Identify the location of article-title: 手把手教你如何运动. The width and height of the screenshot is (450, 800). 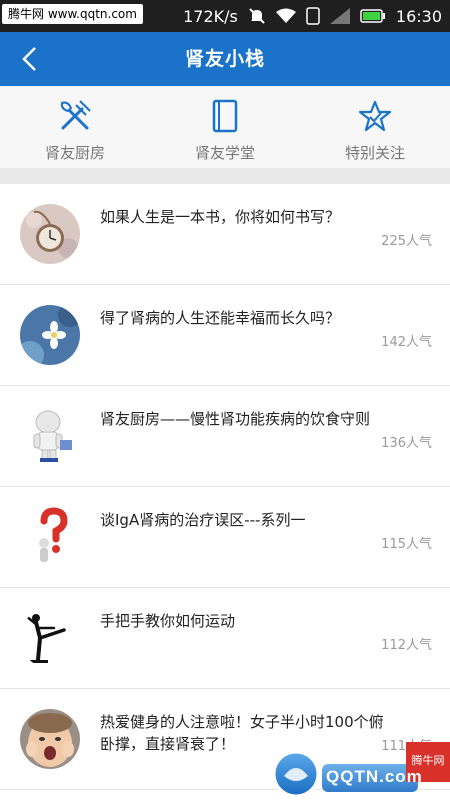
(168, 621).